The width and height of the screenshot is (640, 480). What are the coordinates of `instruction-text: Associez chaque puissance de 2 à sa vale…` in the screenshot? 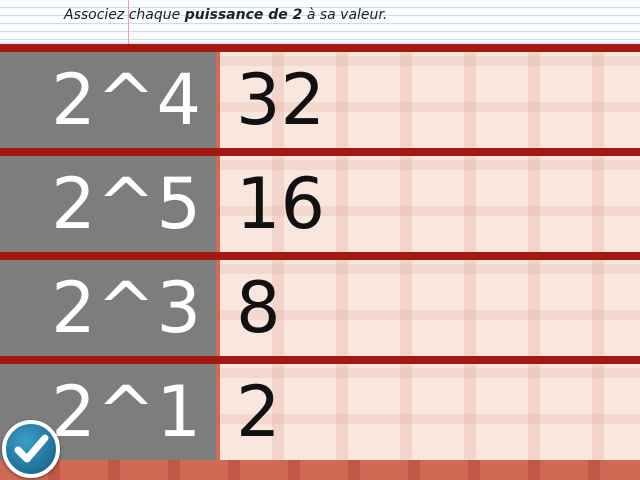 It's located at (226, 15).